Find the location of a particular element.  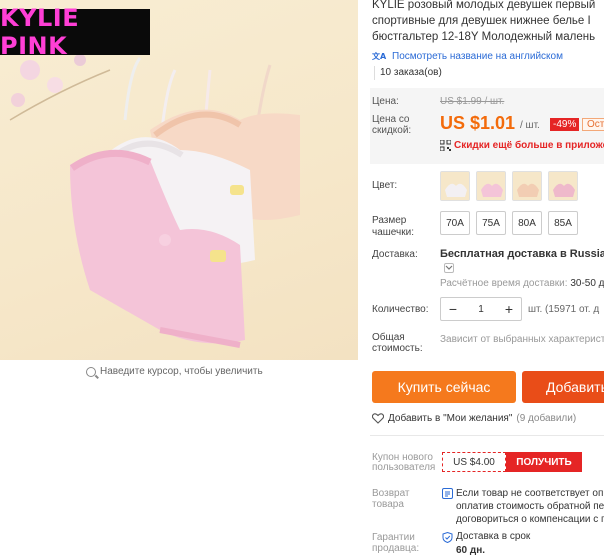

shipping-label: Доставка: is located at coordinates (395, 254).